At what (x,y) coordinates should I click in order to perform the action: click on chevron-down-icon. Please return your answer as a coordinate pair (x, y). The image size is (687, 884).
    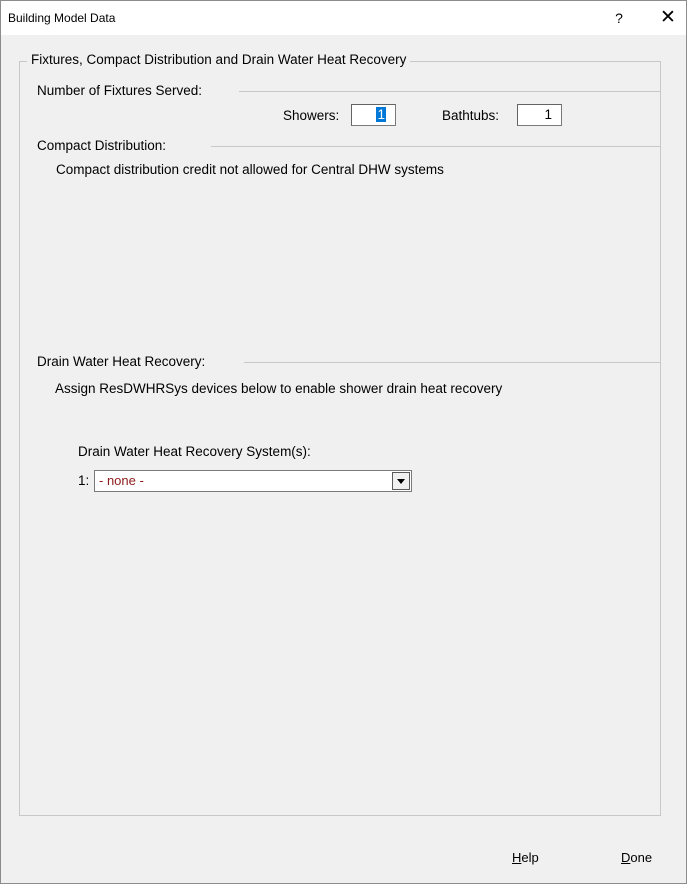
    Looking at the image, I should click on (401, 481).